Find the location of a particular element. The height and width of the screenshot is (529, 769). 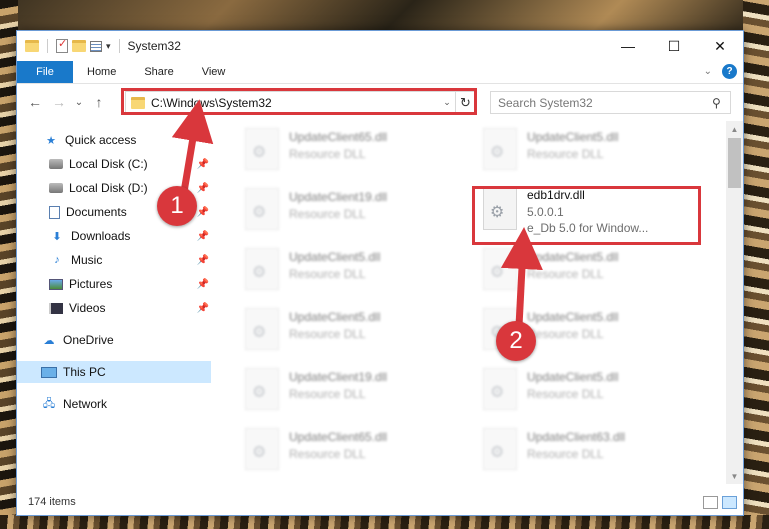

search-input: Search System32 is located at coordinates (605, 103).